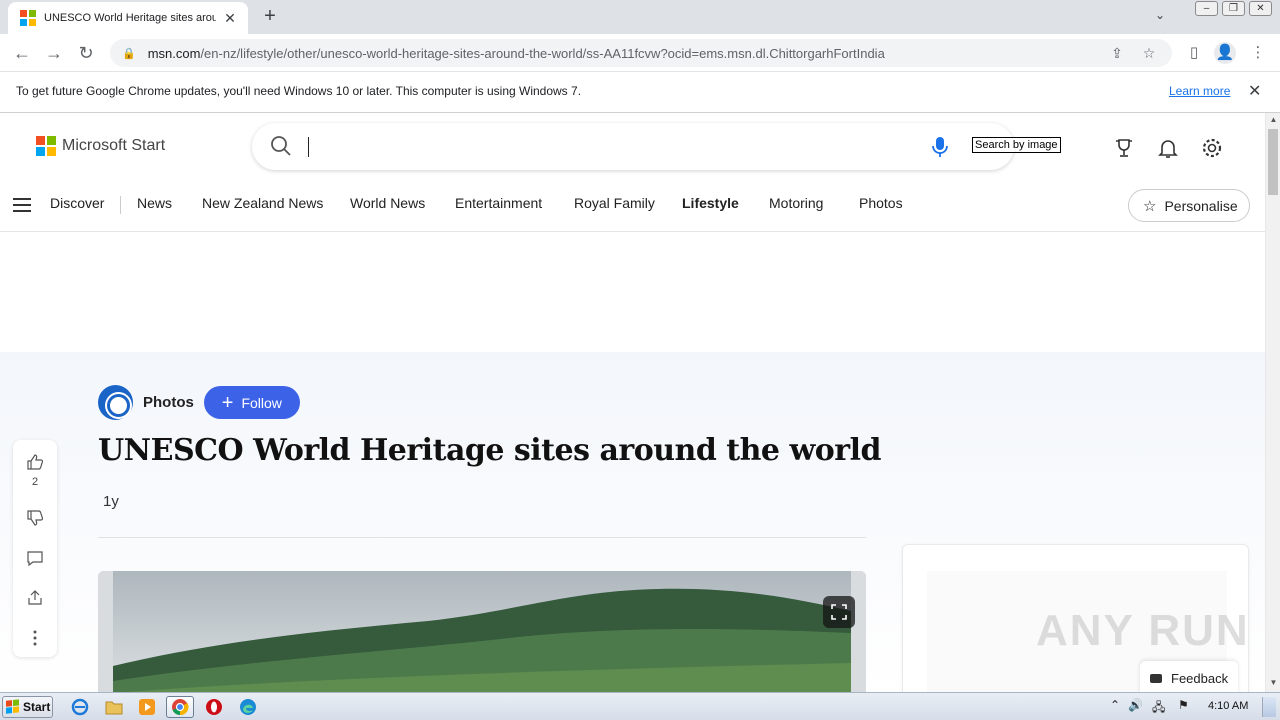  What do you see at coordinates (115, 402) in the screenshot?
I see `photos-provider-logo-icon` at bounding box center [115, 402].